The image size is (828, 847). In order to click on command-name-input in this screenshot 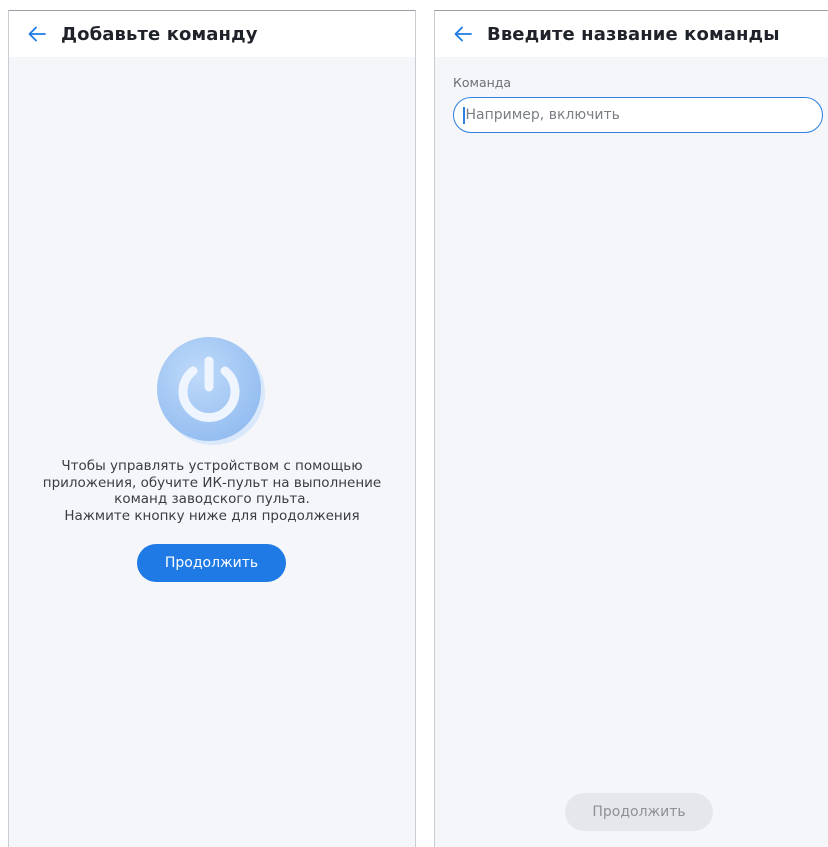, I will do `click(630, 115)`.